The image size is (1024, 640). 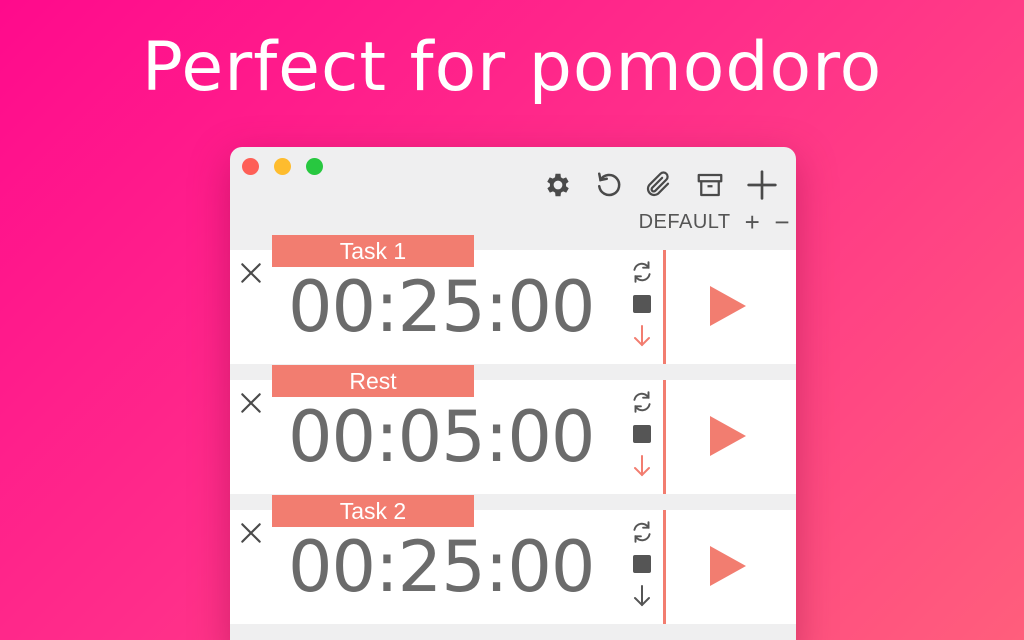 I want to click on reset-icon, so click(x=609, y=184).